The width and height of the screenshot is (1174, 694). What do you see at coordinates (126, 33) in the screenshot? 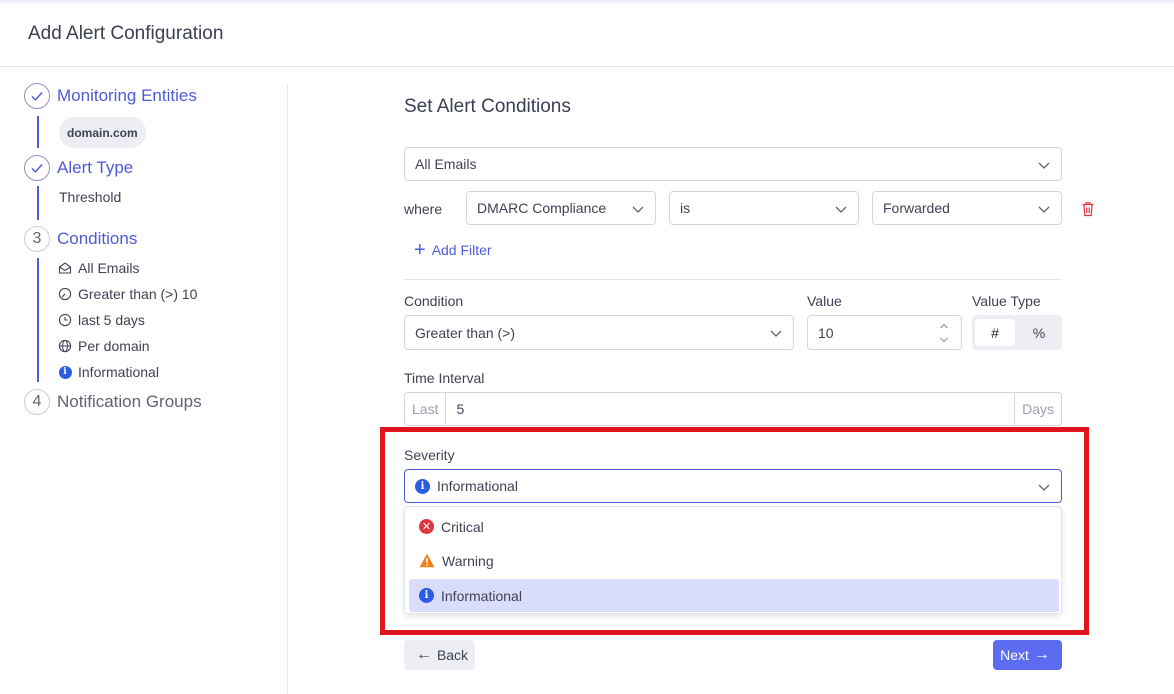
I see `page-title: Add Alert Configuration` at bounding box center [126, 33].